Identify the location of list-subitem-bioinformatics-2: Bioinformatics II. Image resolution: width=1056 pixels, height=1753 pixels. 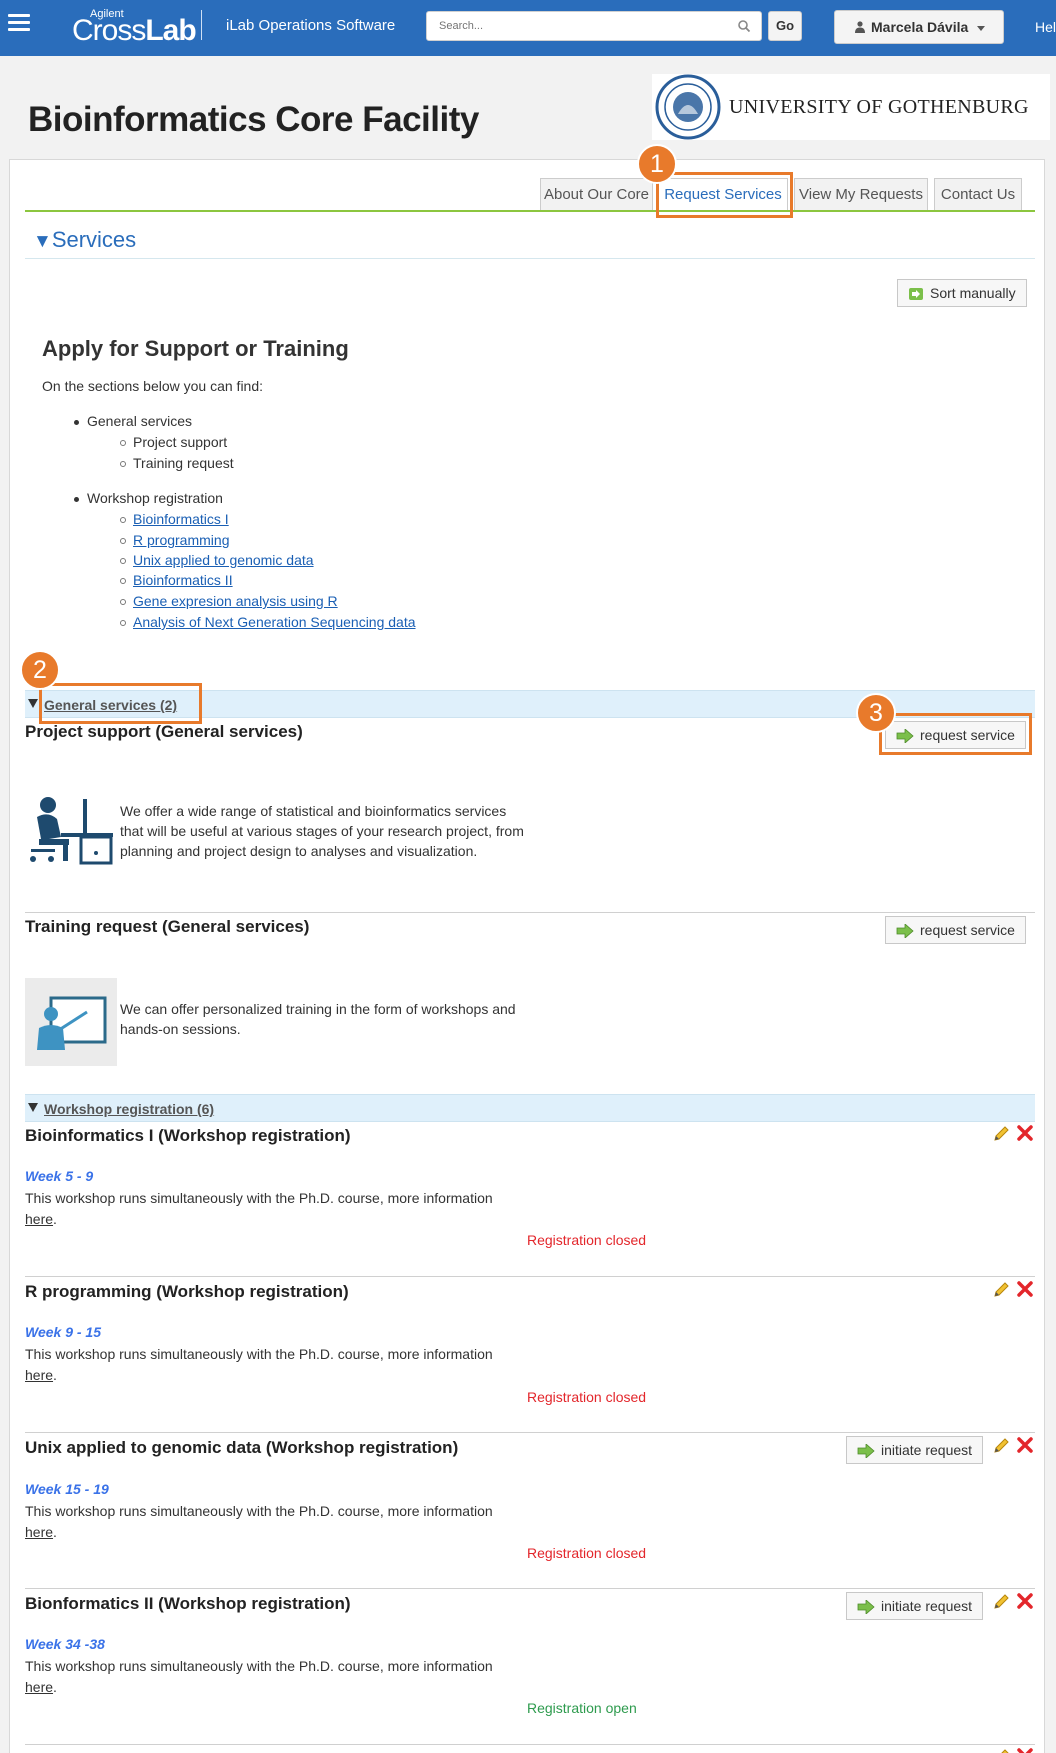
(176, 580).